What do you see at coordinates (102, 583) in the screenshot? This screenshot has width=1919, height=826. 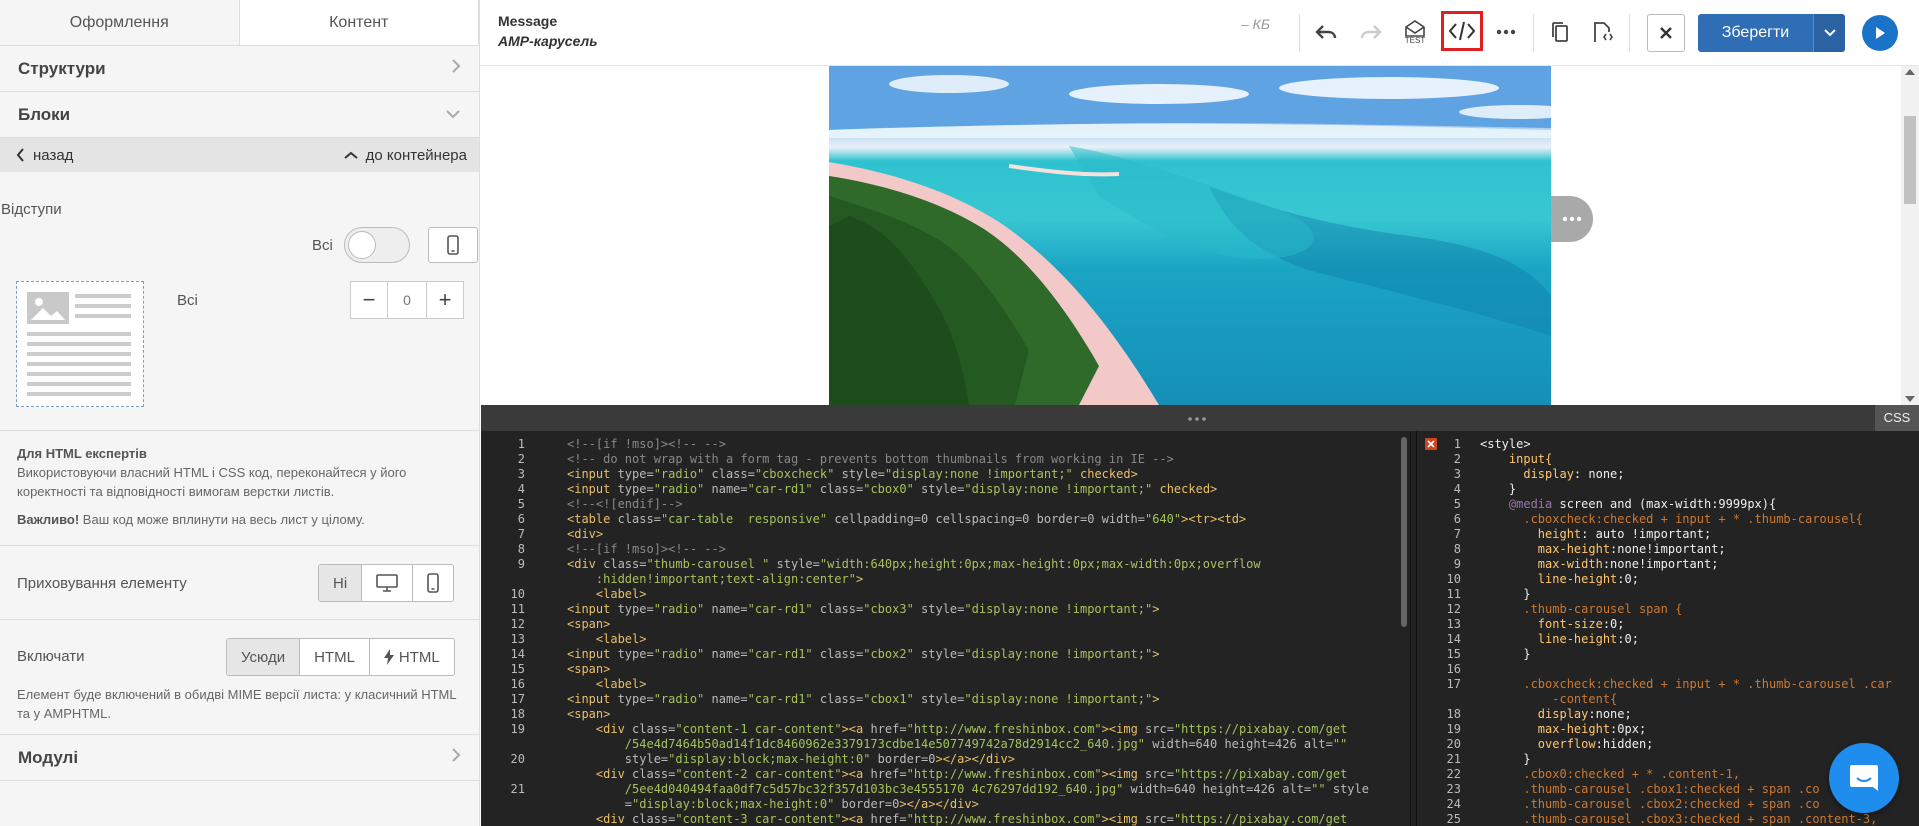 I see `hiding-label: Приховування елементу` at bounding box center [102, 583].